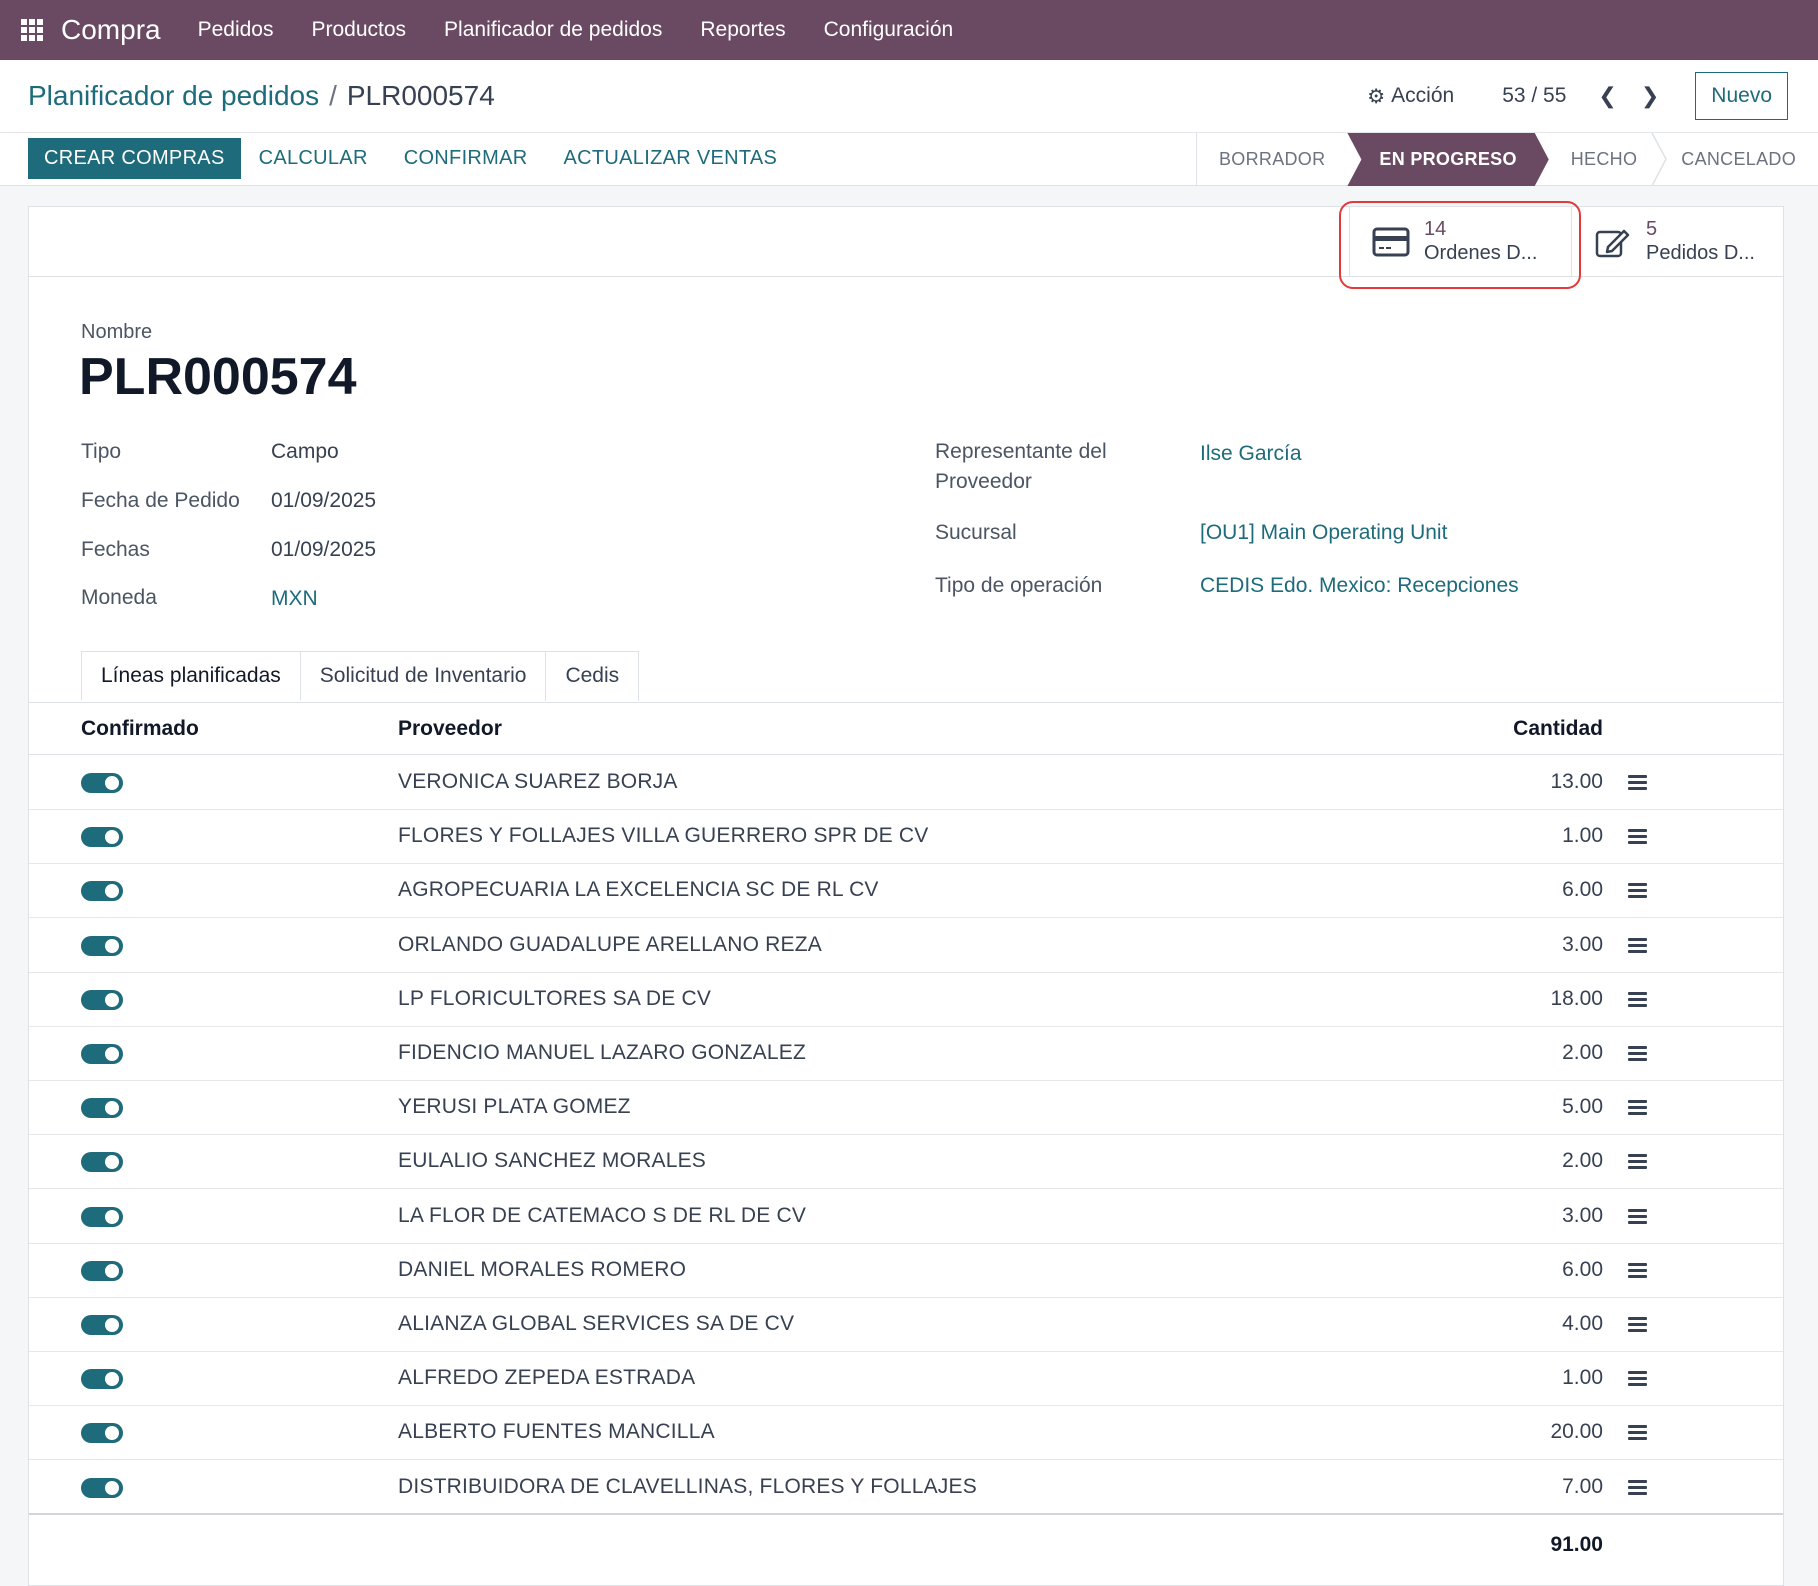 Image resolution: width=1818 pixels, height=1586 pixels. I want to click on column-confirmed: Confirmado, so click(140, 729).